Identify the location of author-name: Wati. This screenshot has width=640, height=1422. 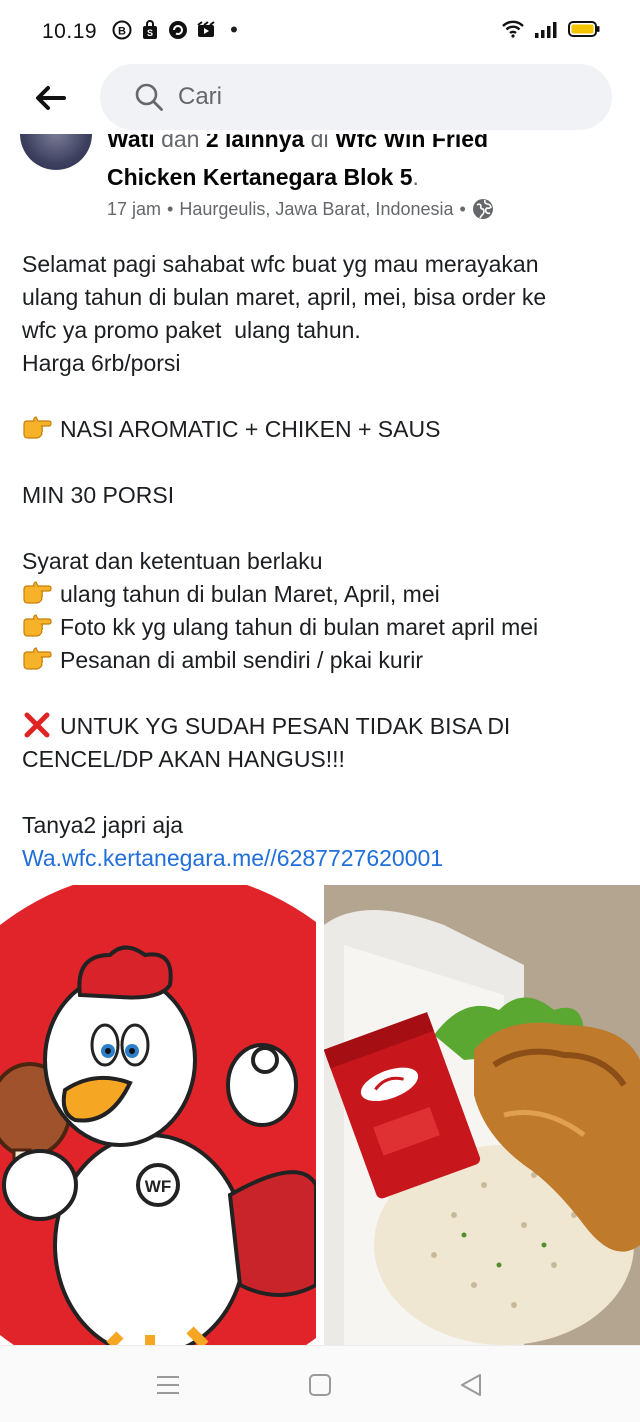
(131, 143).